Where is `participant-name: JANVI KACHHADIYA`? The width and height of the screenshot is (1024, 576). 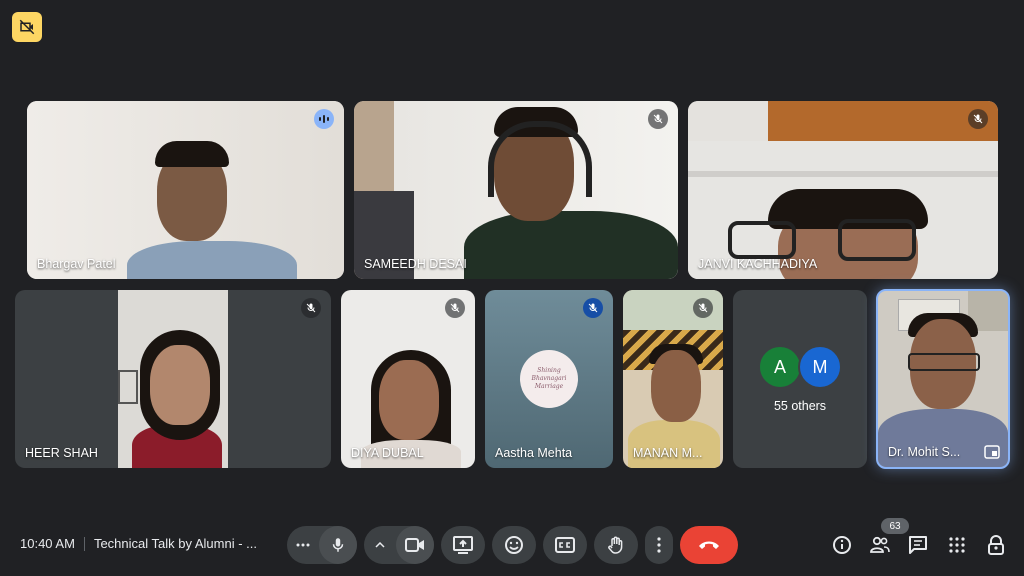
participant-name: JANVI KACHHADIYA is located at coordinates (758, 264).